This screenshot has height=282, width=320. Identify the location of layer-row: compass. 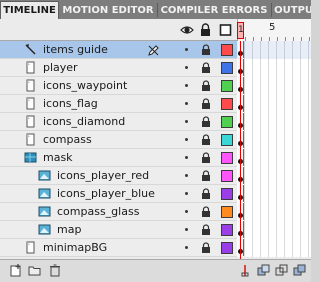
(155, 140).